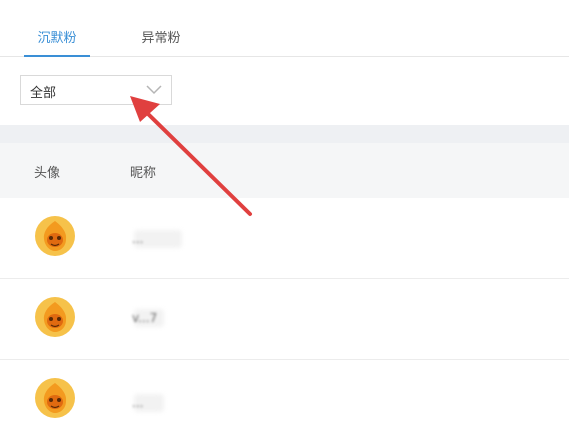  I want to click on nickname: v...7, so click(145, 318).